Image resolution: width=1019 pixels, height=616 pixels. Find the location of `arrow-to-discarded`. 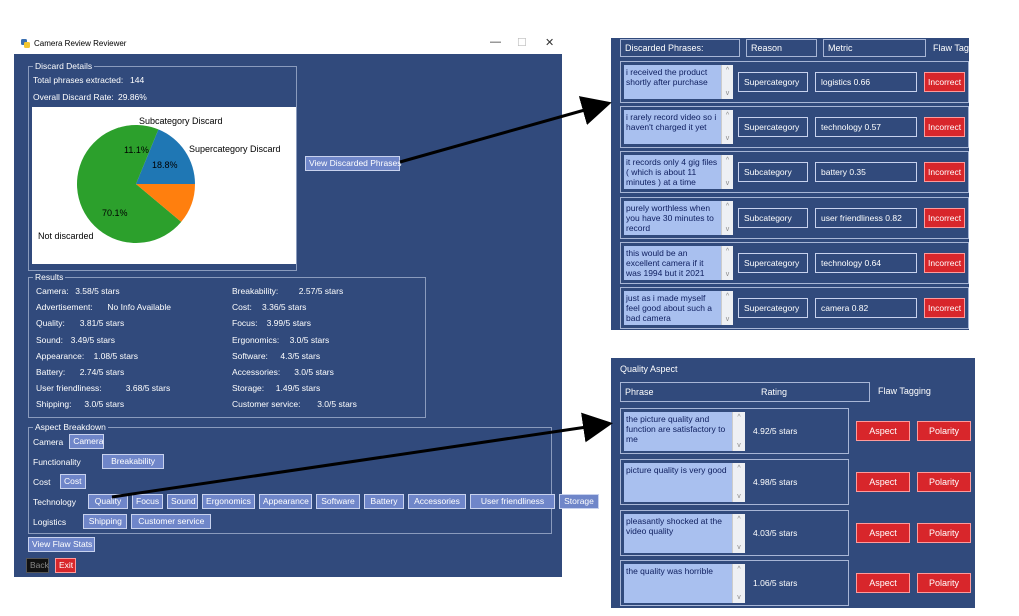

arrow-to-discarded is located at coordinates (505, 130).